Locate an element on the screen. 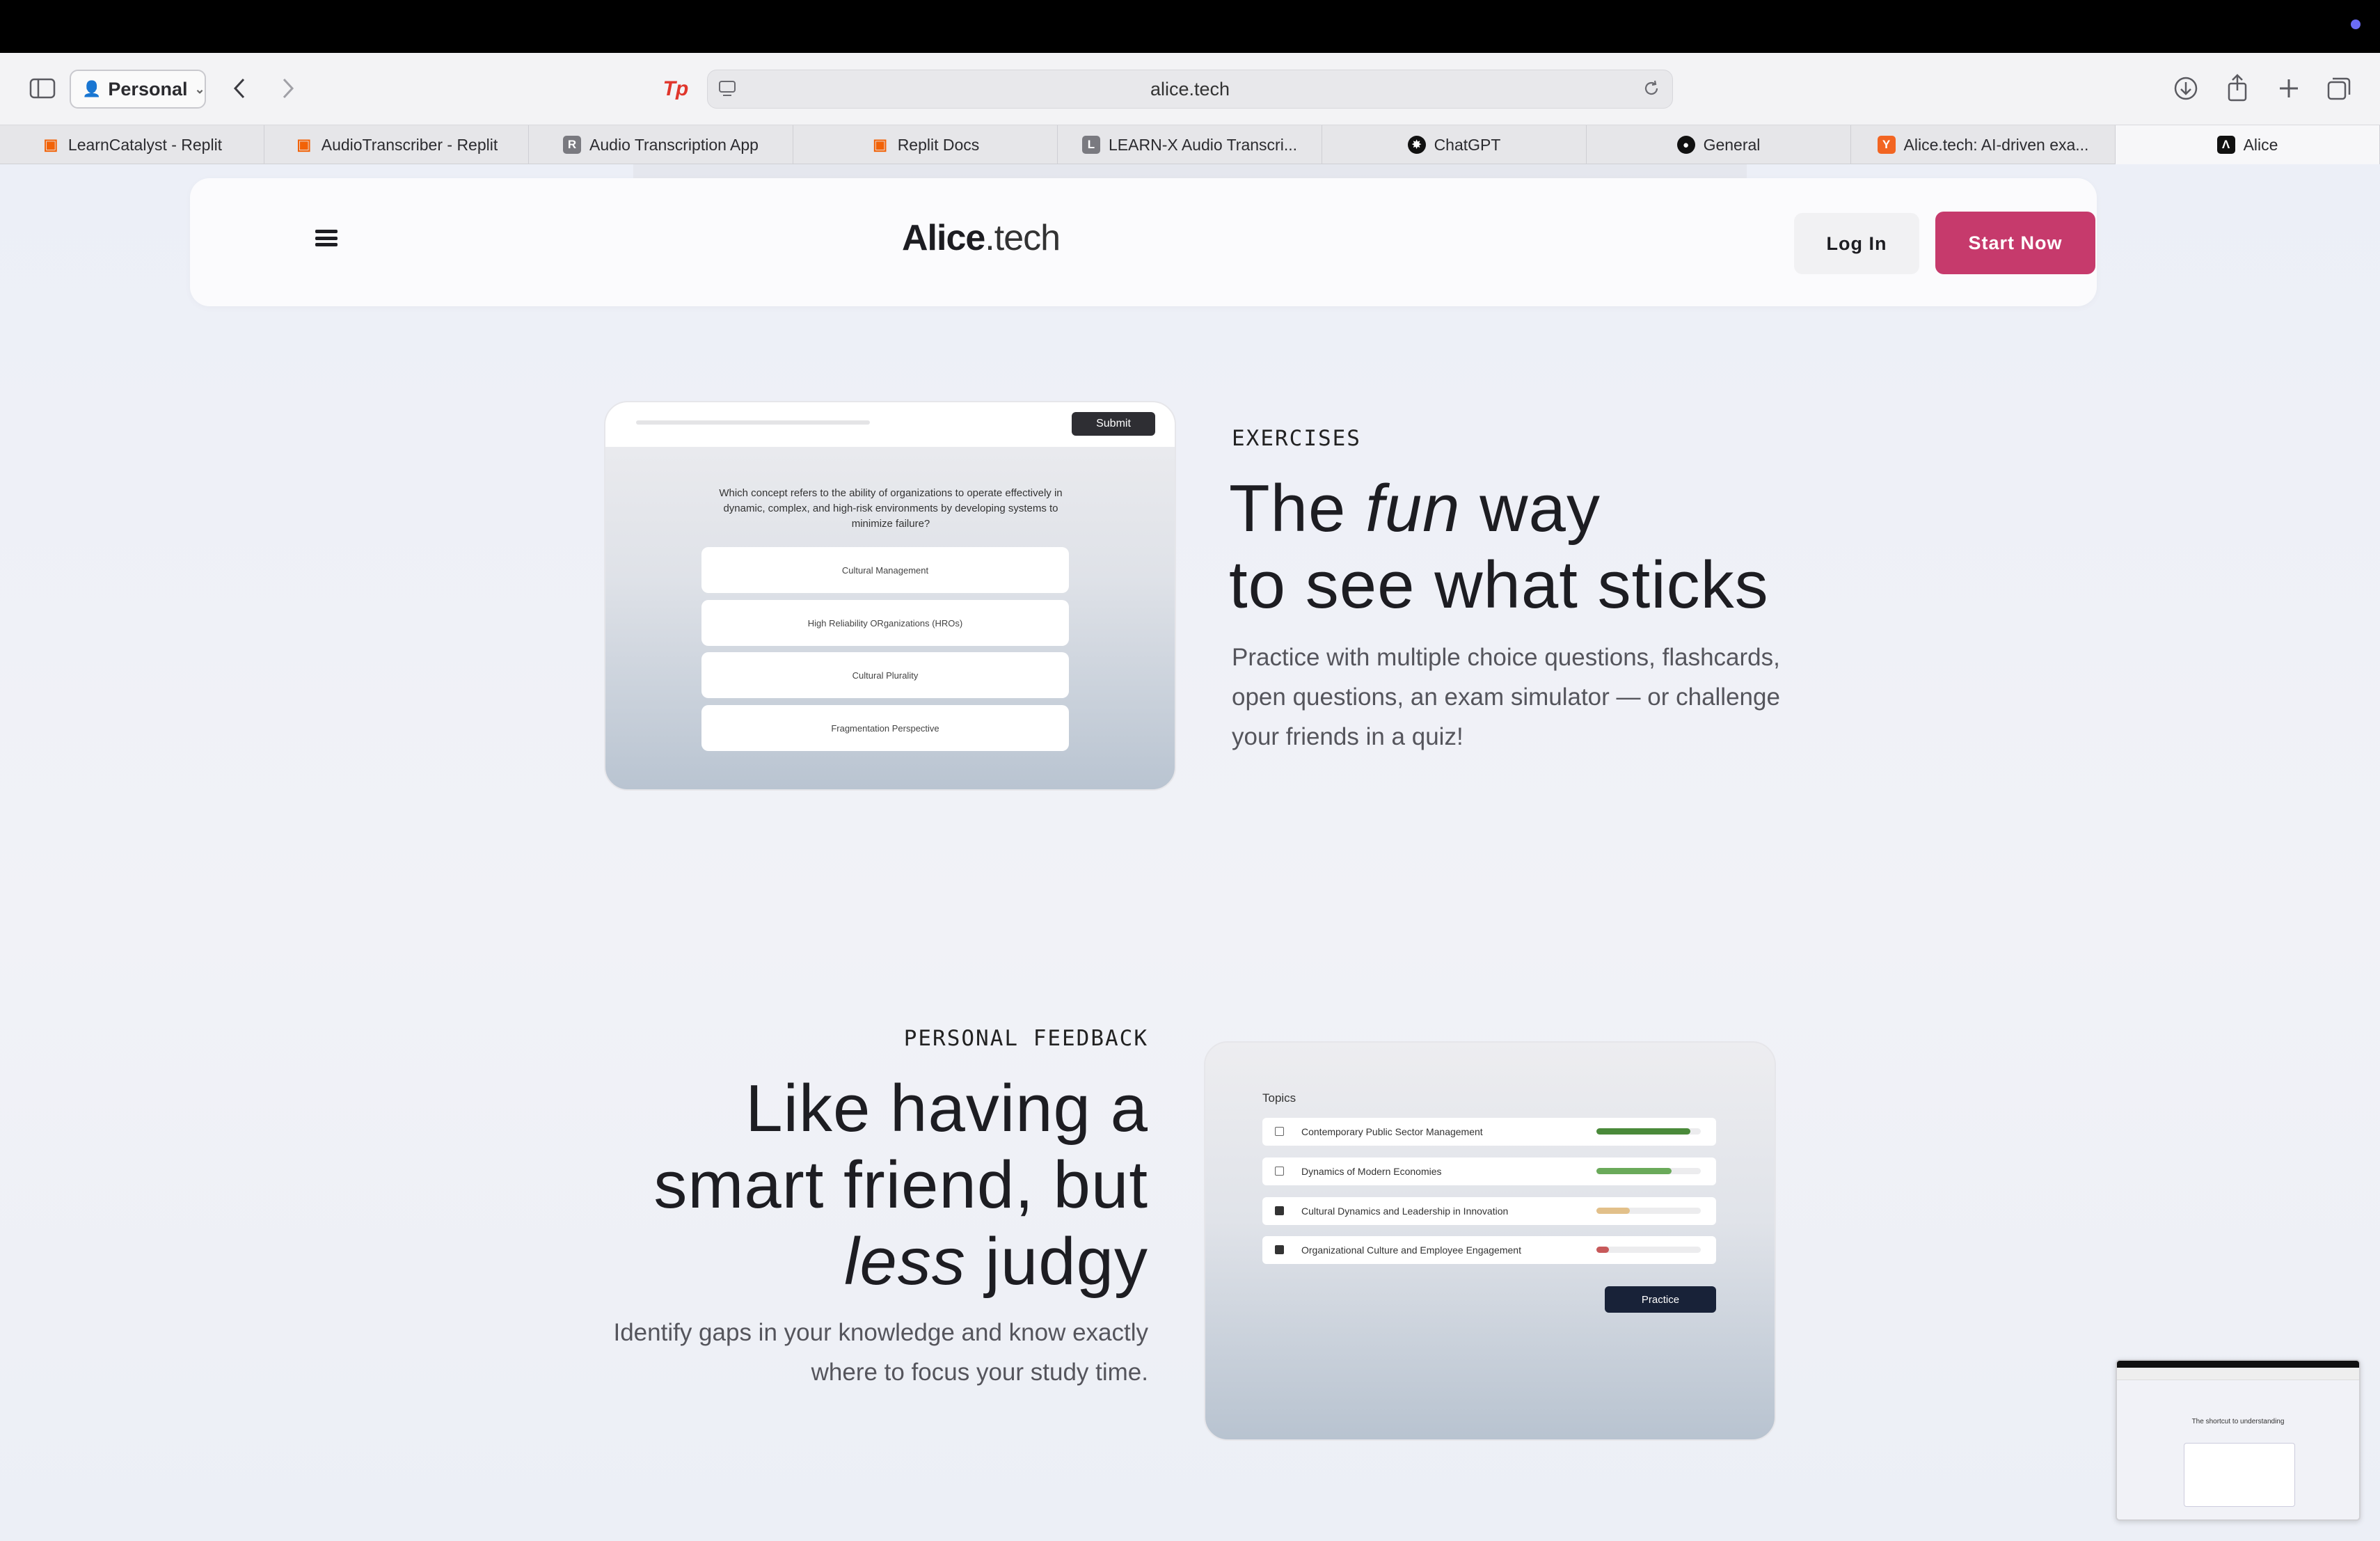 This screenshot has width=2380, height=1541. heading-part: smart friend, but is located at coordinates (901, 1185).